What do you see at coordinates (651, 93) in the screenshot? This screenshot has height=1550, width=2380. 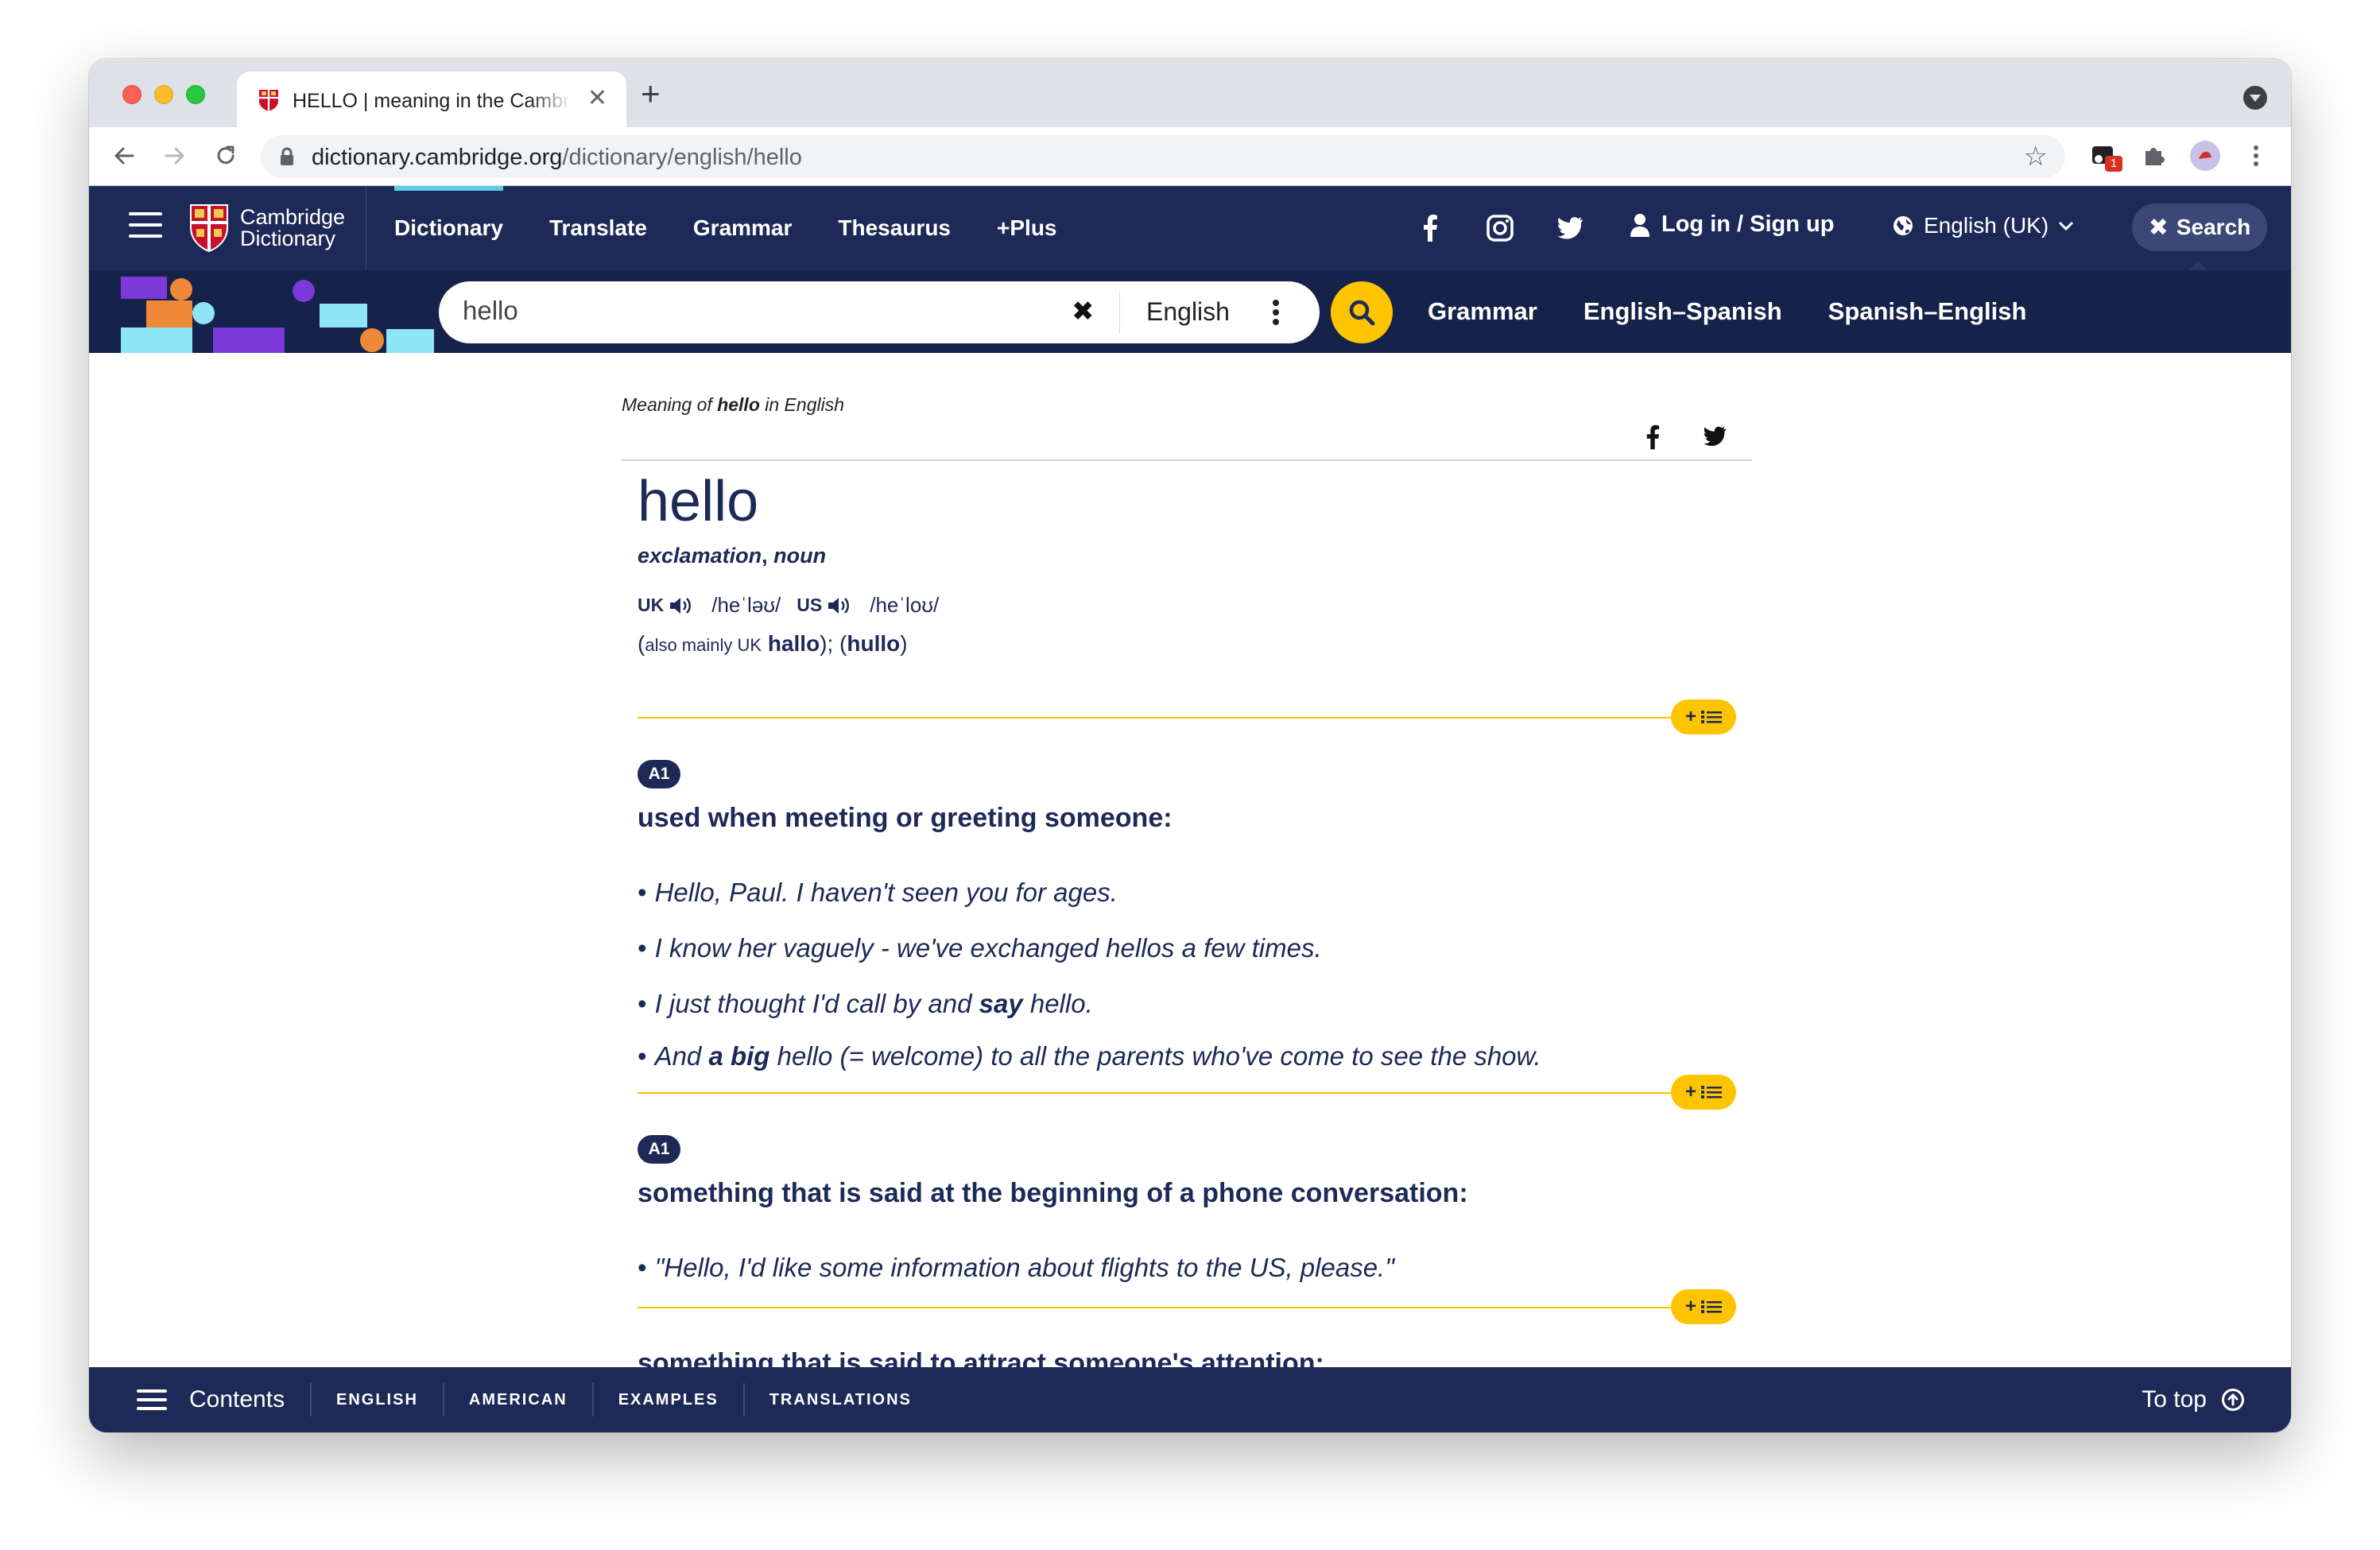 I see `new-tab-button: +` at bounding box center [651, 93].